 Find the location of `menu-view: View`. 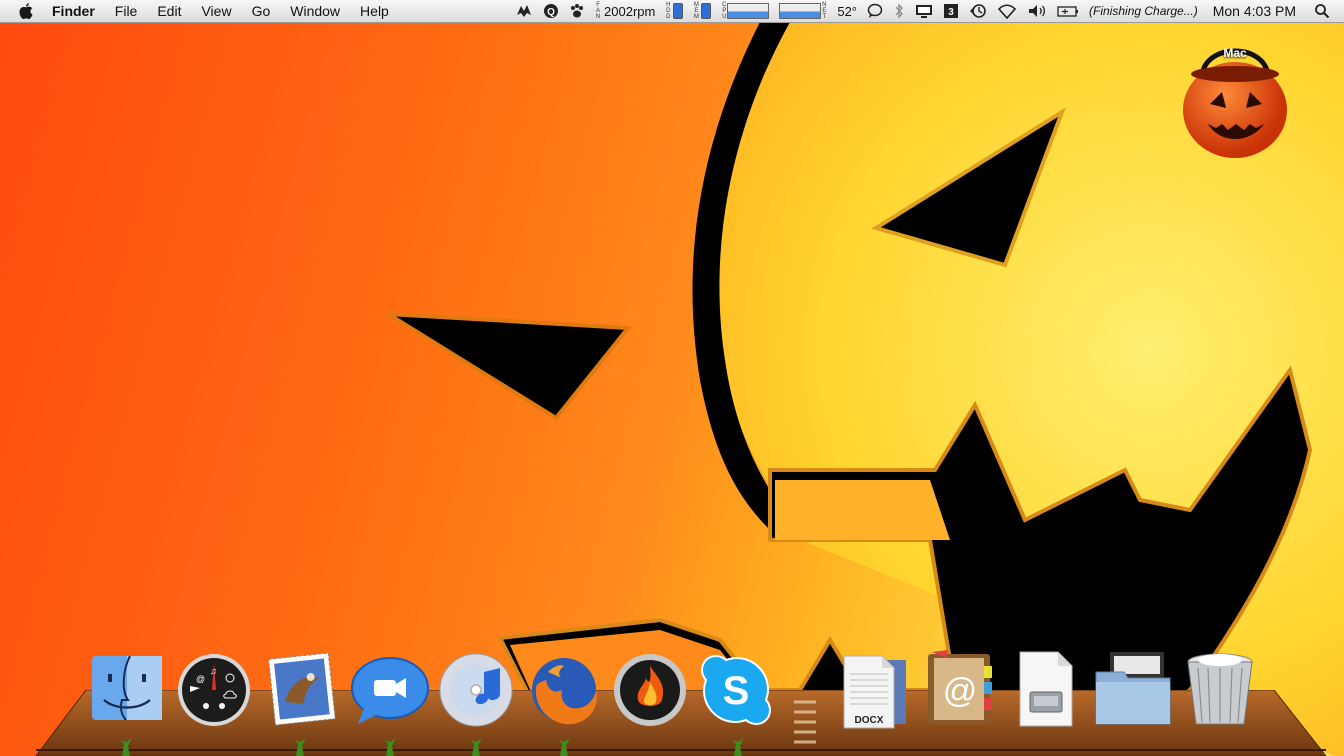

menu-view: View is located at coordinates (216, 11).